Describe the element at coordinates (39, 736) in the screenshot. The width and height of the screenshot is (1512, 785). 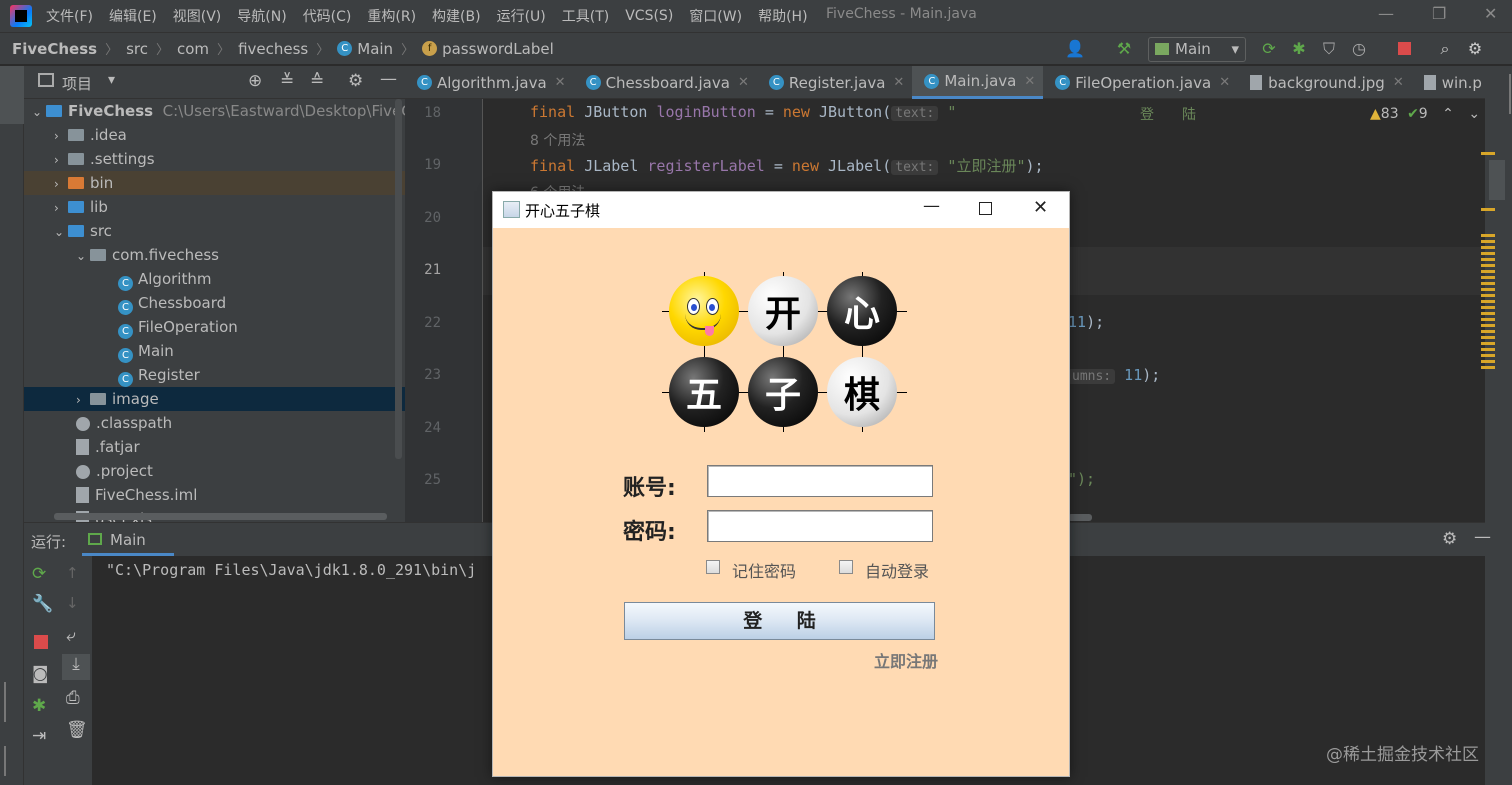
I see `exit-icon: ⇥` at that location.